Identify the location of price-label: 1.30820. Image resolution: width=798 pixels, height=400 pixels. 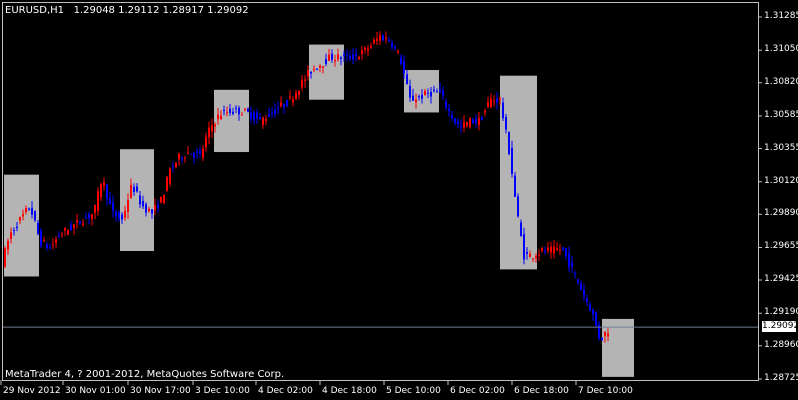
(781, 81).